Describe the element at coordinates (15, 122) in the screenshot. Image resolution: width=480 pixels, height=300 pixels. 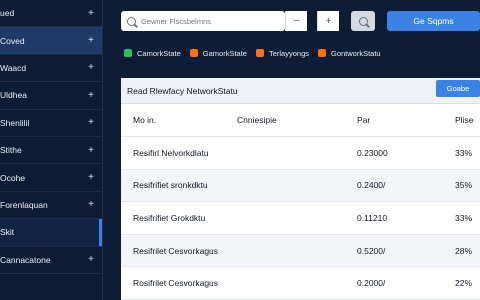
I see `sidebar-item-label: Shenlilil` at that location.